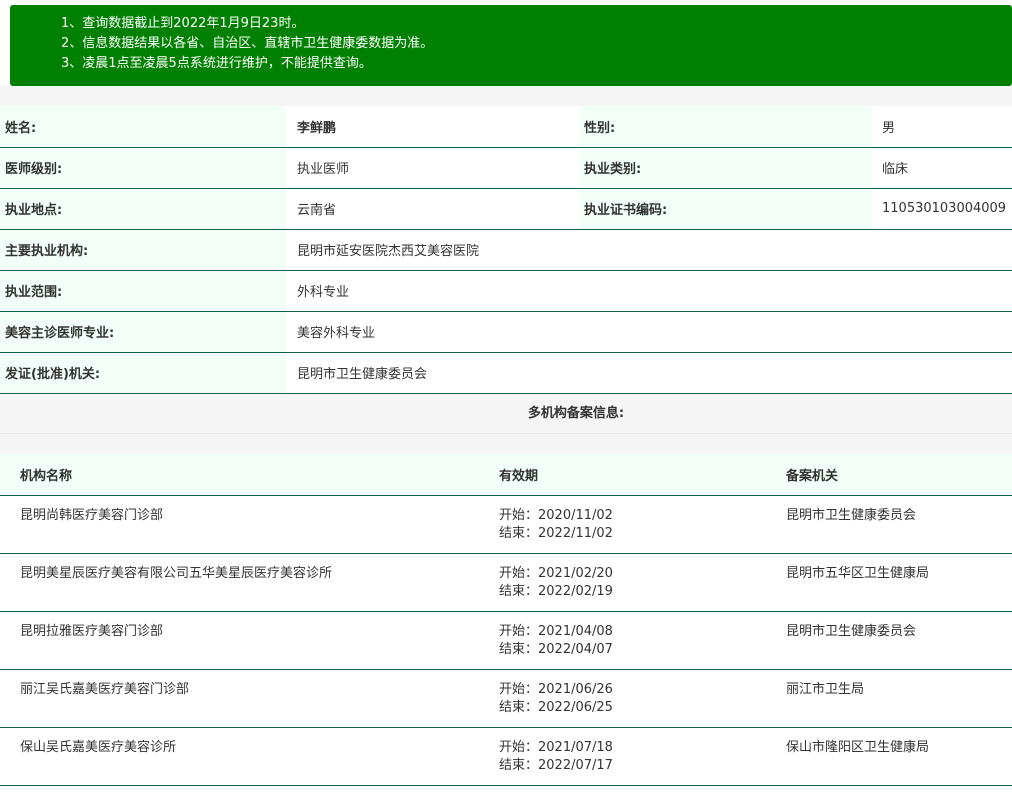  What do you see at coordinates (143, 373) in the screenshot?
I see `authority-label: 发证(批准)机关:` at bounding box center [143, 373].